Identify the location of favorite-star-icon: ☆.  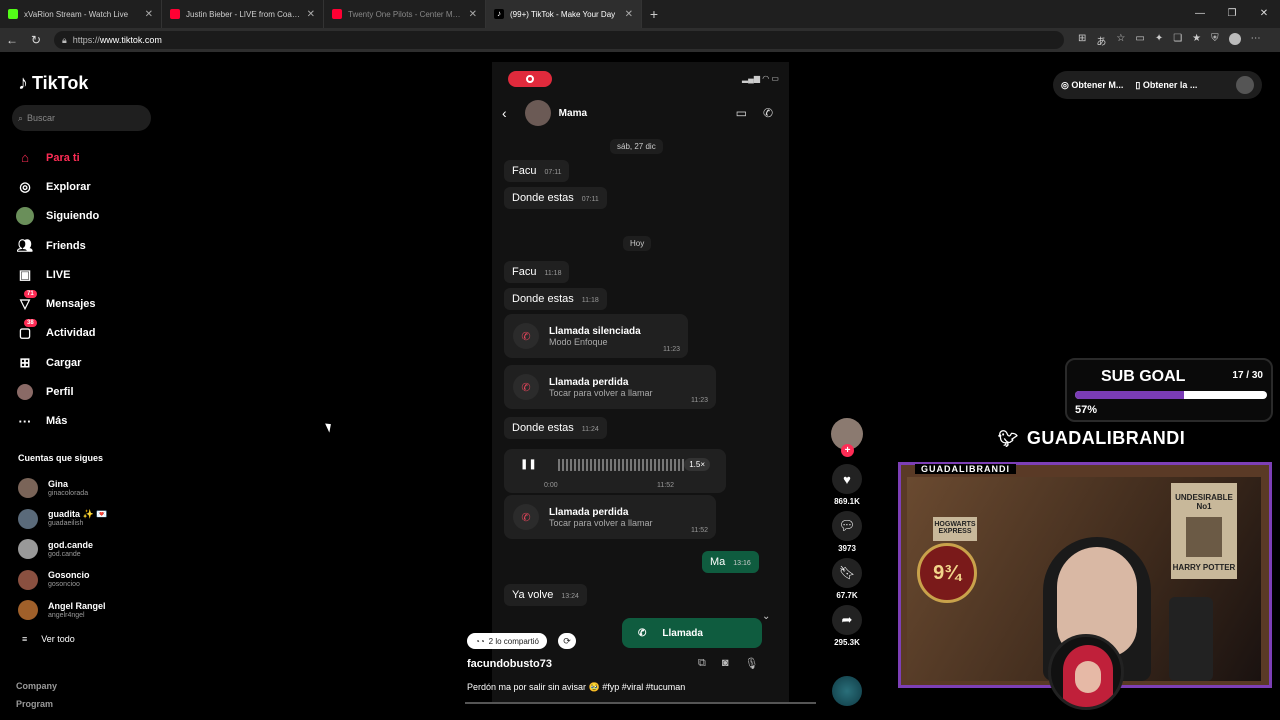
(1120, 40).